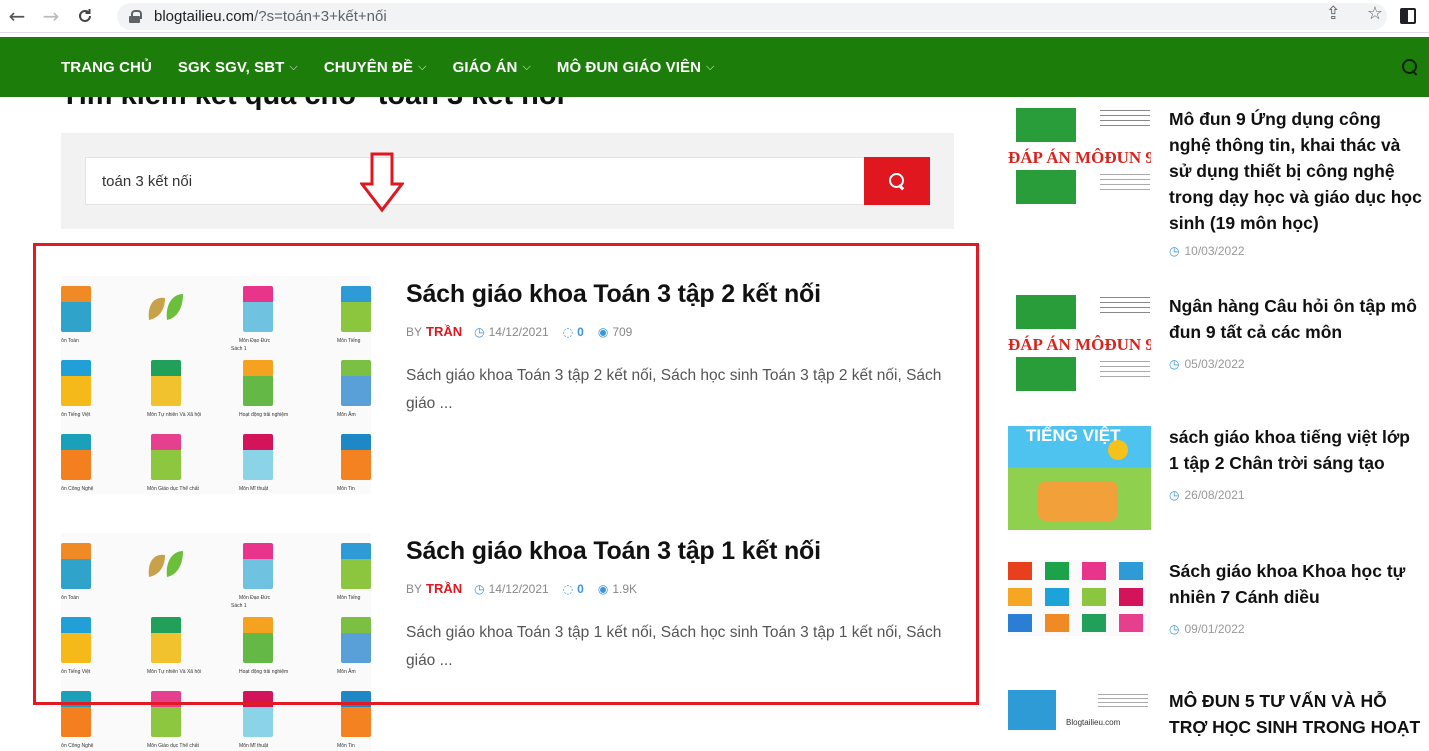 Image resolution: width=1429 pixels, height=751 pixels. What do you see at coordinates (1375, 13) in the screenshot?
I see `bookmark-star-icon: ☆` at bounding box center [1375, 13].